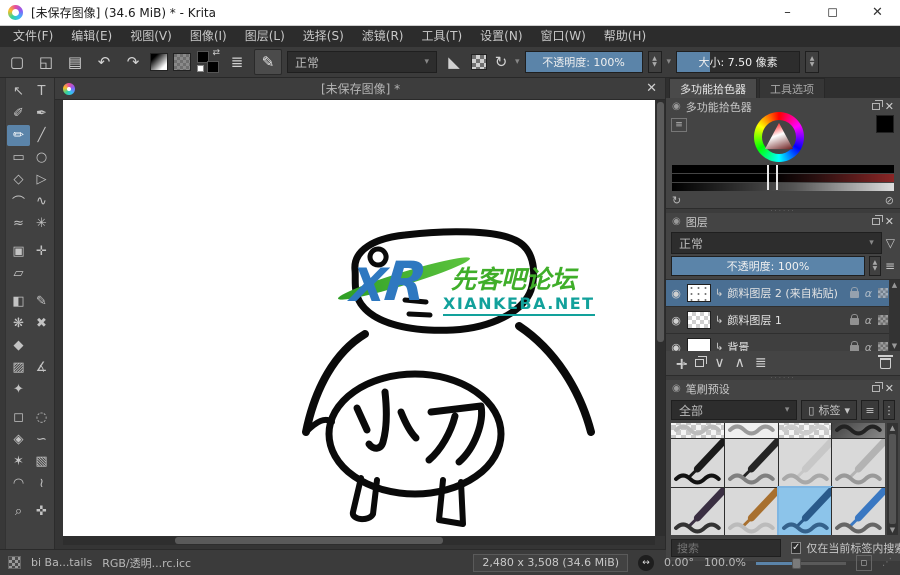 The width and height of the screenshot is (900, 575). What do you see at coordinates (18, 135) in the screenshot?
I see `freehand-brush-tool: ✏` at bounding box center [18, 135].